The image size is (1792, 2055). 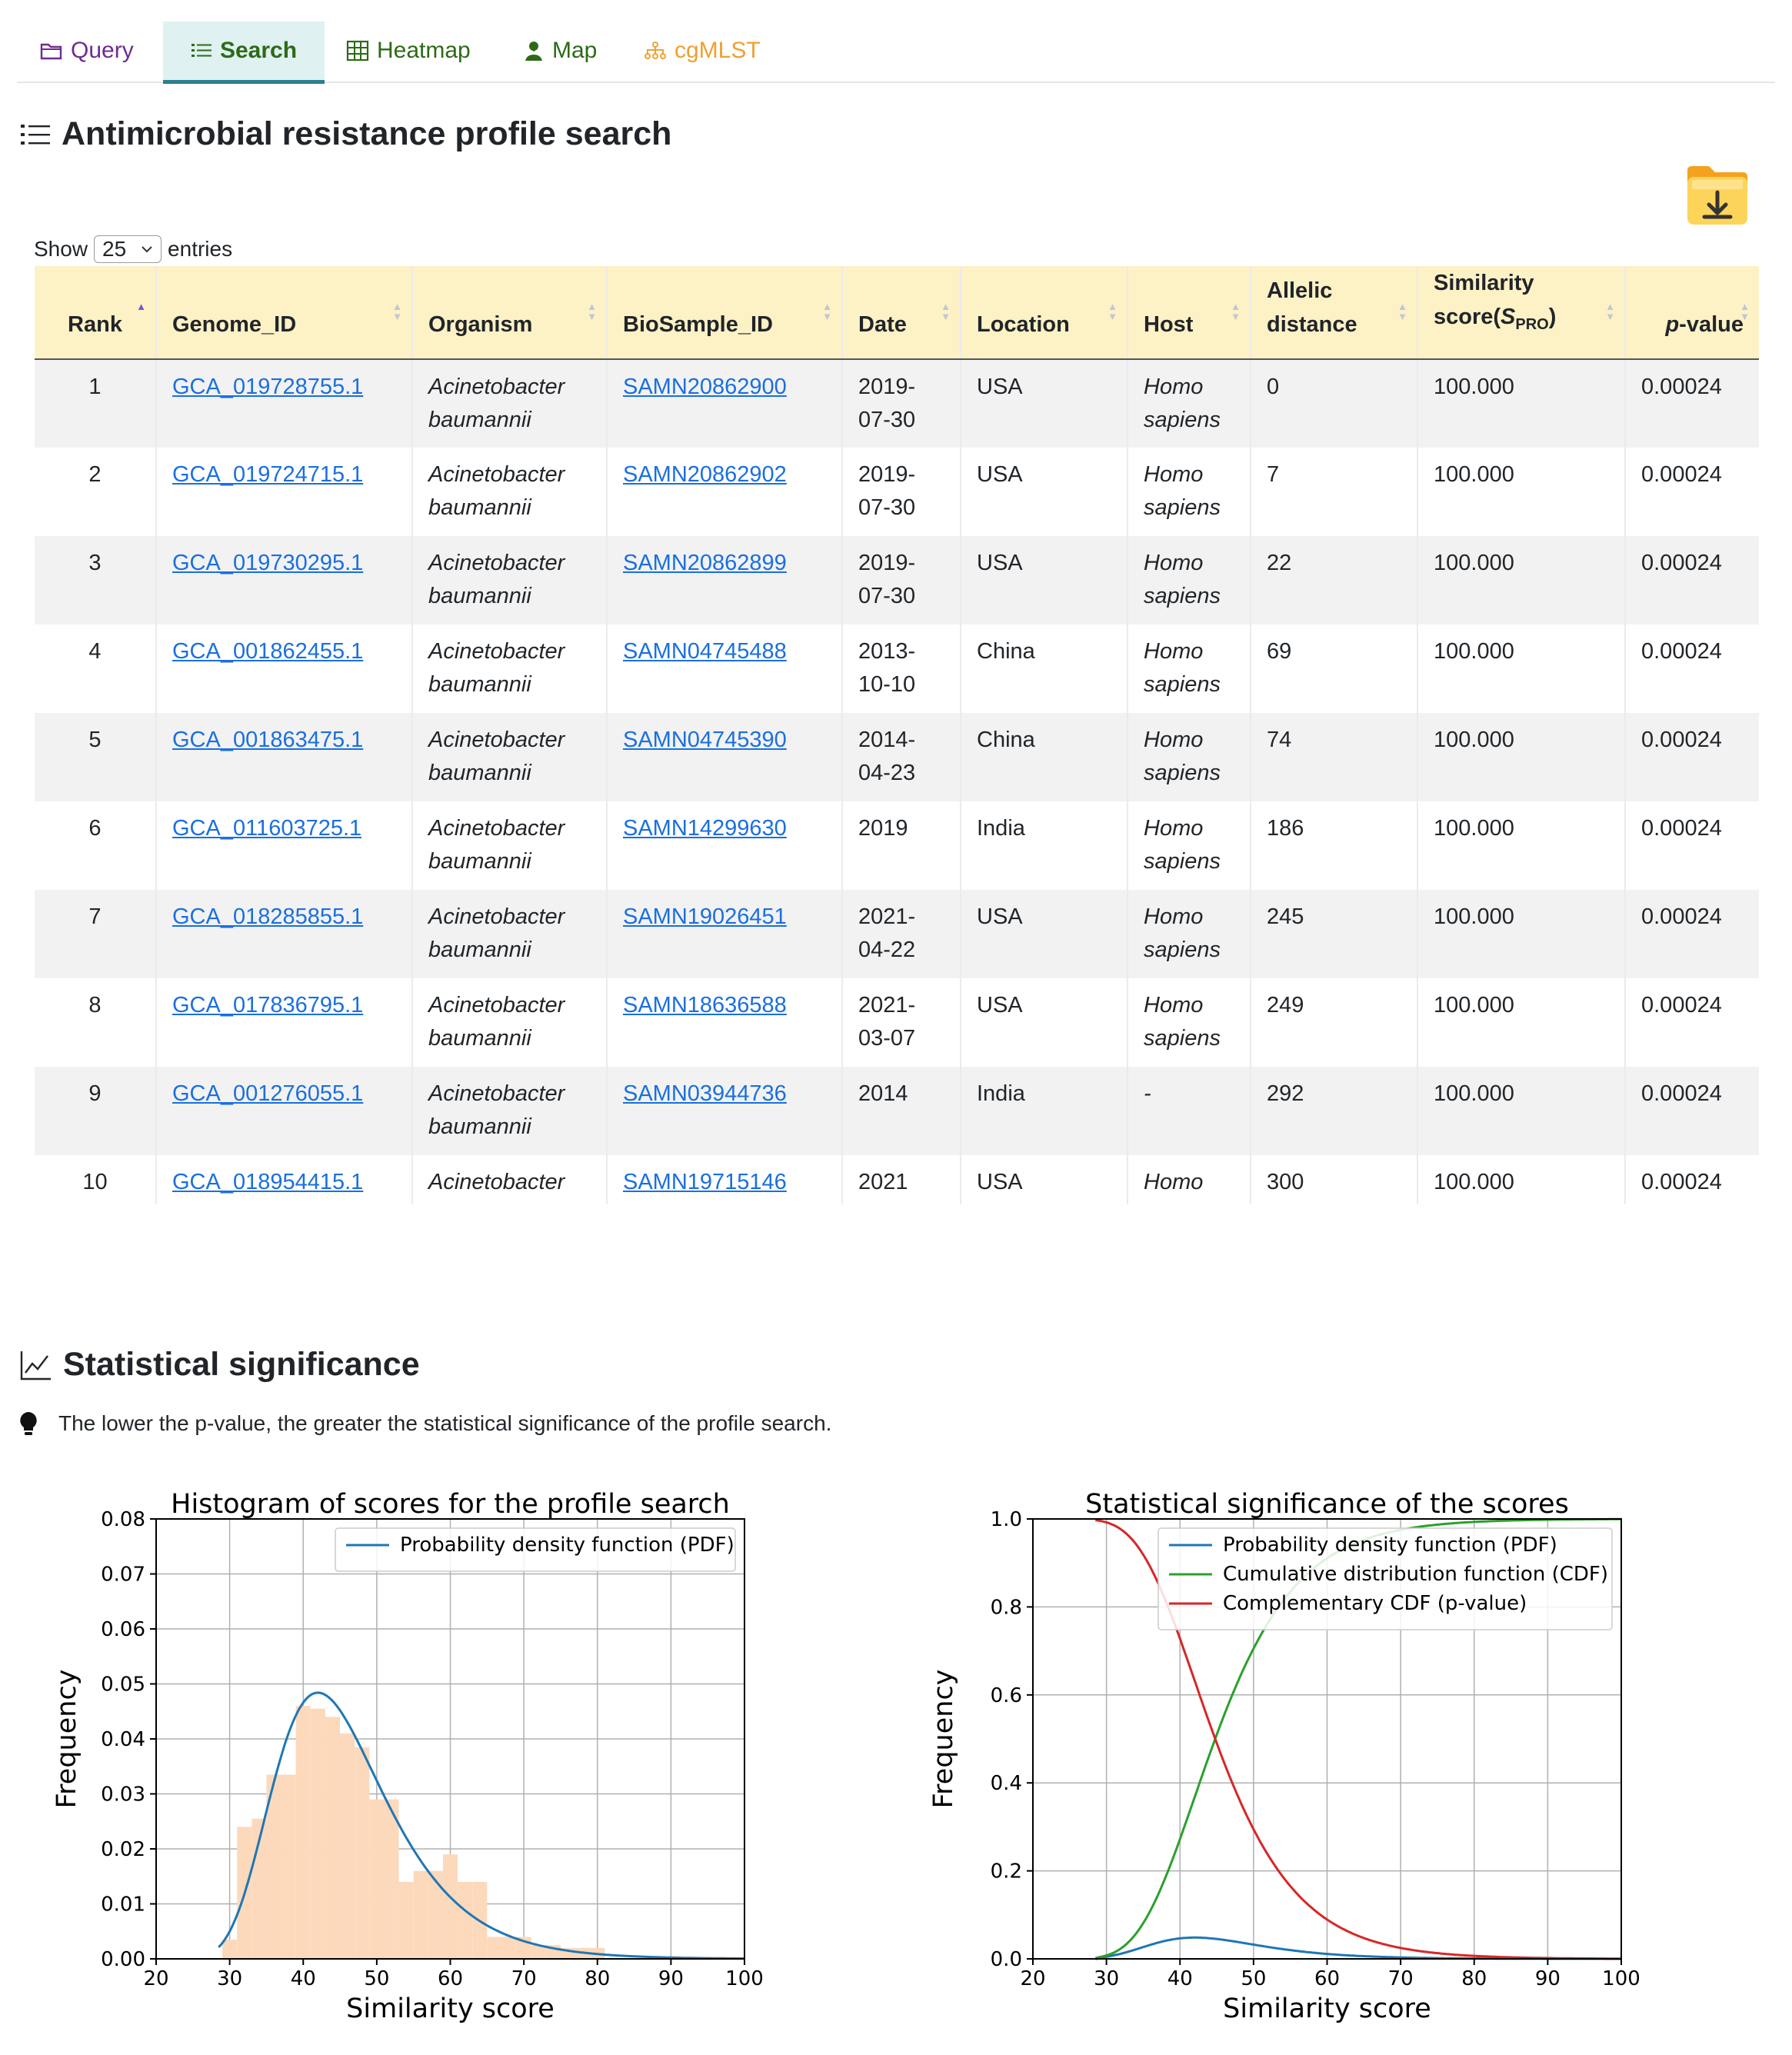 What do you see at coordinates (95, 845) in the screenshot?
I see `cell-rank: 6` at bounding box center [95, 845].